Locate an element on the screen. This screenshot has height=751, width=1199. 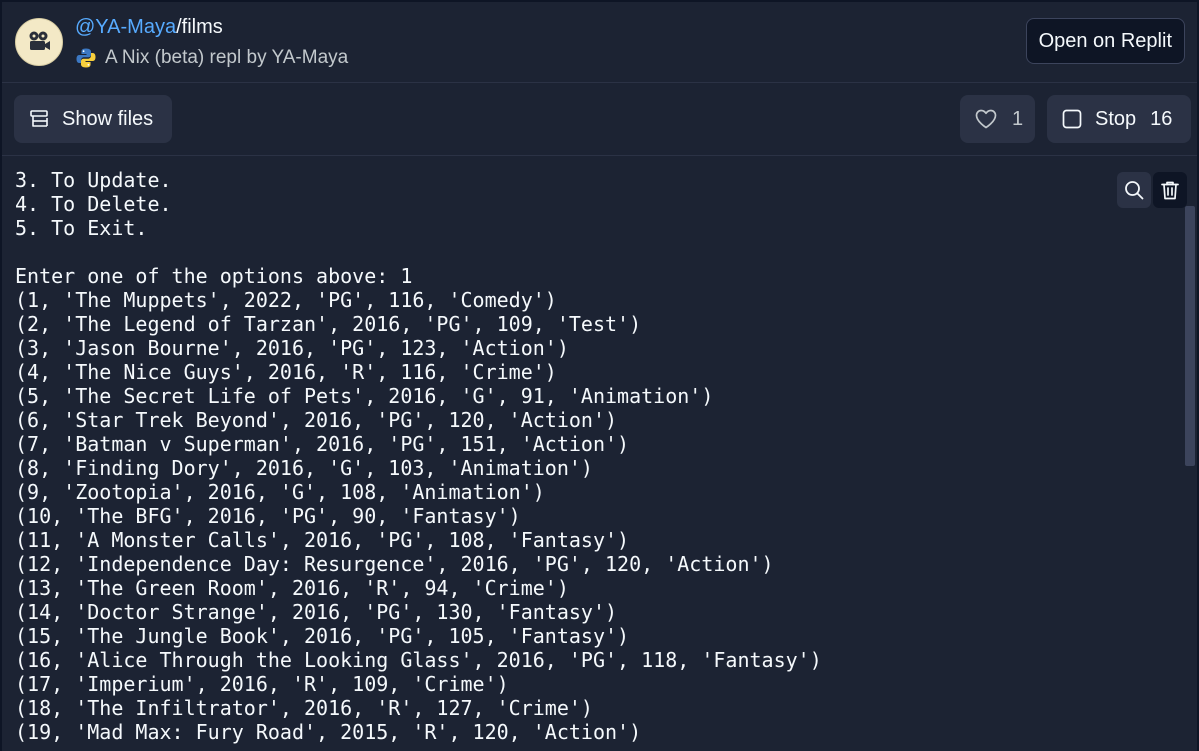
heart-icon is located at coordinates (986, 119).